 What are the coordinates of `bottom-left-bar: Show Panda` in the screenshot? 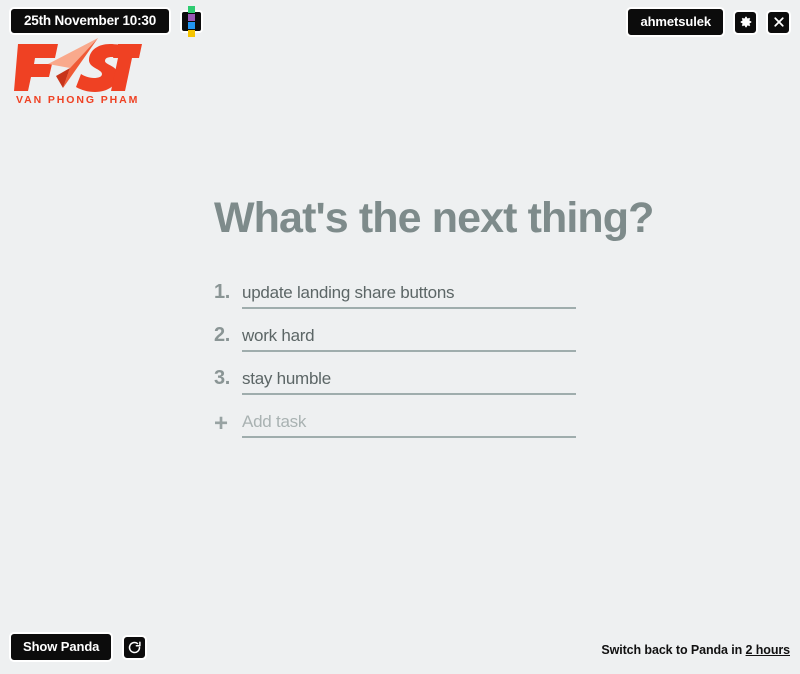 It's located at (78, 647).